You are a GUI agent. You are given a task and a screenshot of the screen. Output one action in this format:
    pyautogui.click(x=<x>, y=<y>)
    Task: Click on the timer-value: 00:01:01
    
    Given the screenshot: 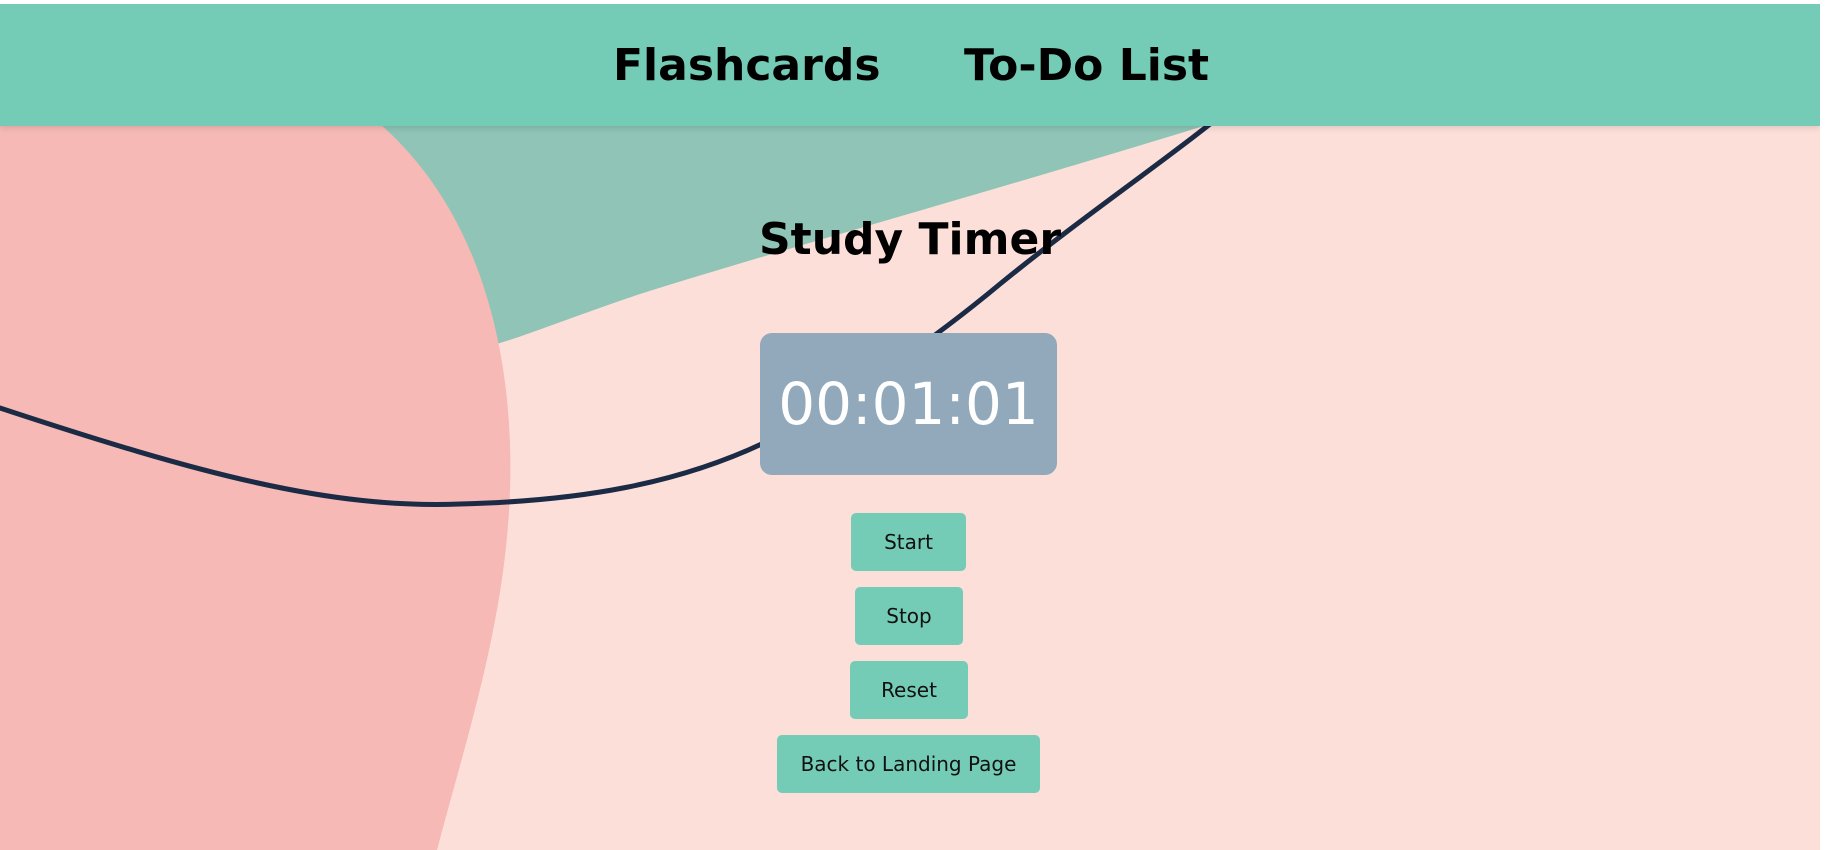 What is the action you would take?
    pyautogui.click(x=908, y=404)
    